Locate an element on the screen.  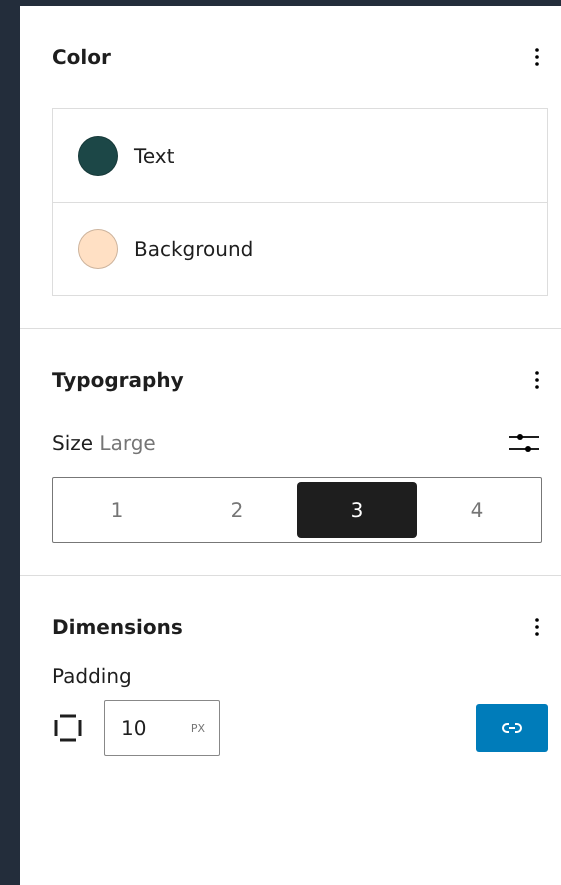
link-icon is located at coordinates (512, 728).